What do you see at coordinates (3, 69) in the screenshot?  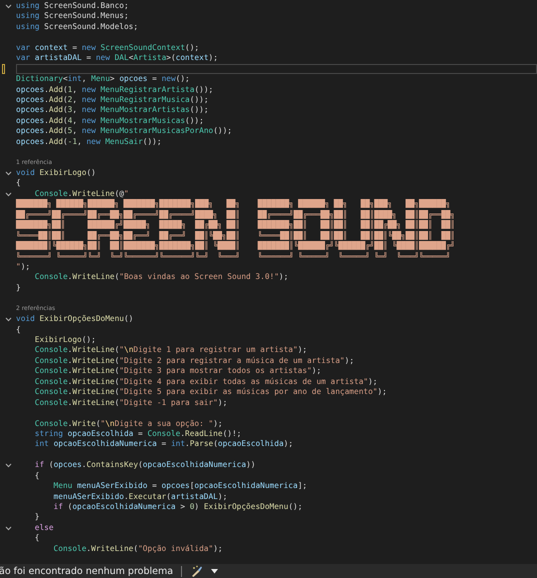 I see `cursor-marker` at bounding box center [3, 69].